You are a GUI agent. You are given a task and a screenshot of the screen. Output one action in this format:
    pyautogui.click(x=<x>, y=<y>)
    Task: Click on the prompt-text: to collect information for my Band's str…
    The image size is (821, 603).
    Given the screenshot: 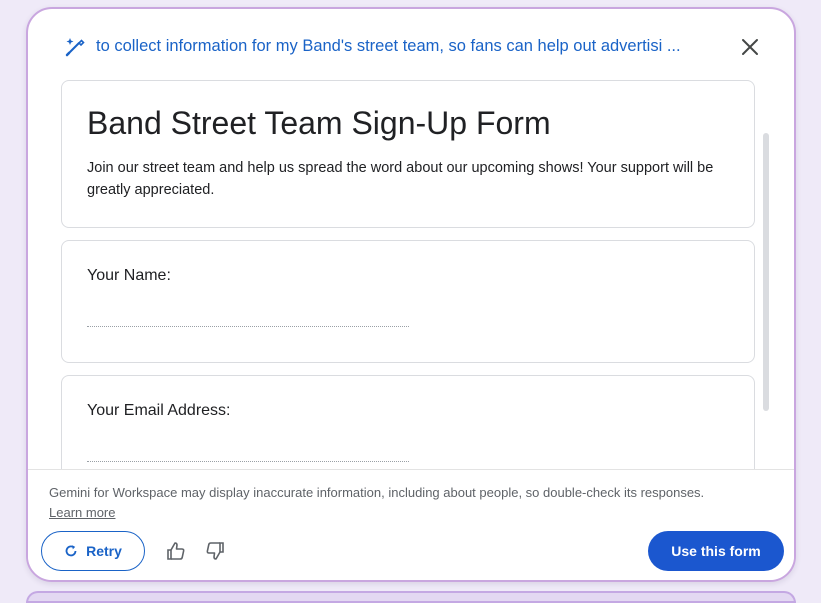 What is the action you would take?
    pyautogui.click(x=388, y=46)
    